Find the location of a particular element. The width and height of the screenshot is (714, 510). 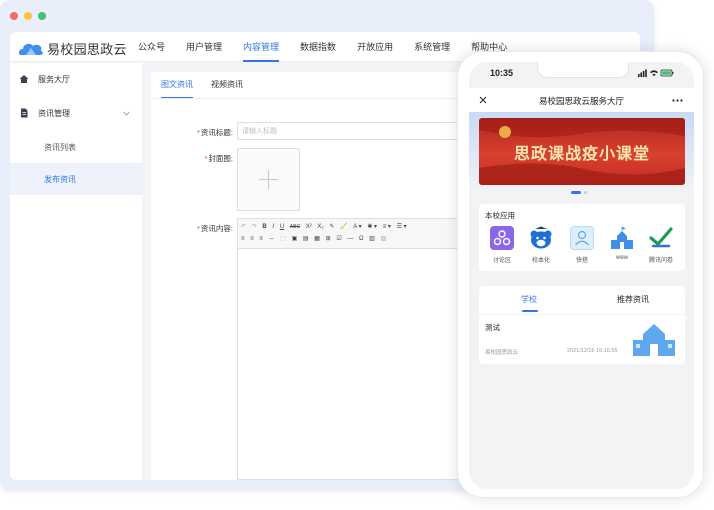

italic-icon: I is located at coordinates (273, 227).